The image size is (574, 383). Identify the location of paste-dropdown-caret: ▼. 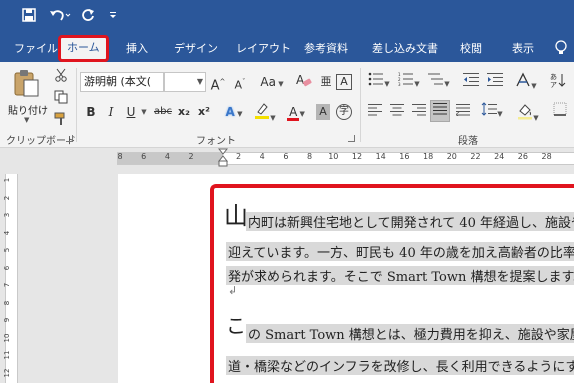
(26, 120).